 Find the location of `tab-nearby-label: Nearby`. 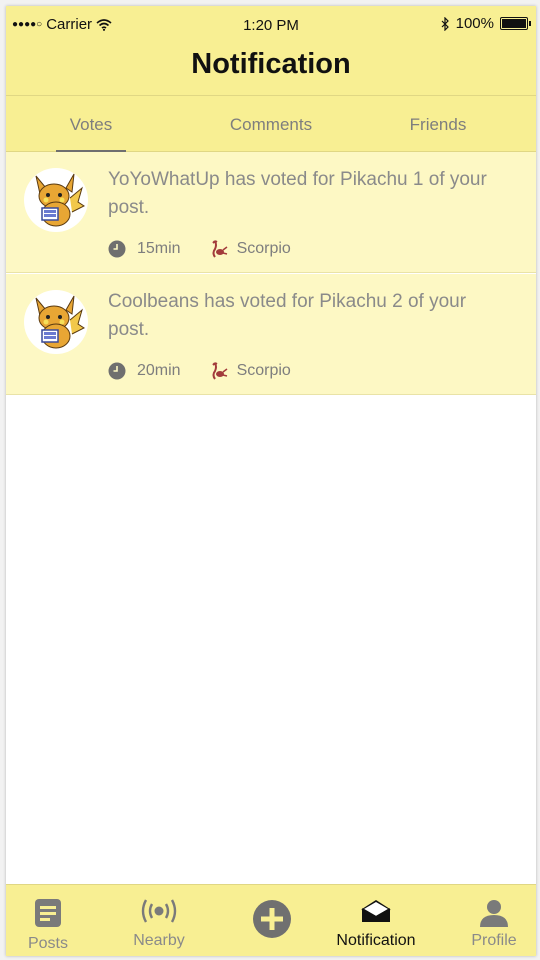

tab-nearby-label: Nearby is located at coordinates (159, 940).